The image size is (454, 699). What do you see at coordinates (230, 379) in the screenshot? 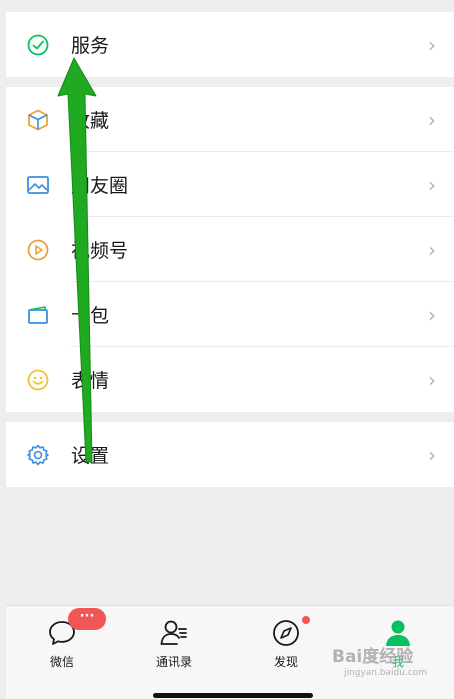
I see `menu-item-stickers: 表情 ›` at bounding box center [230, 379].